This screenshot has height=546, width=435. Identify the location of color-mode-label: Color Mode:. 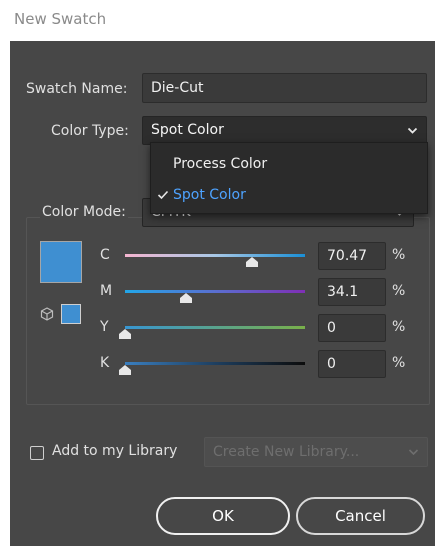
(84, 212).